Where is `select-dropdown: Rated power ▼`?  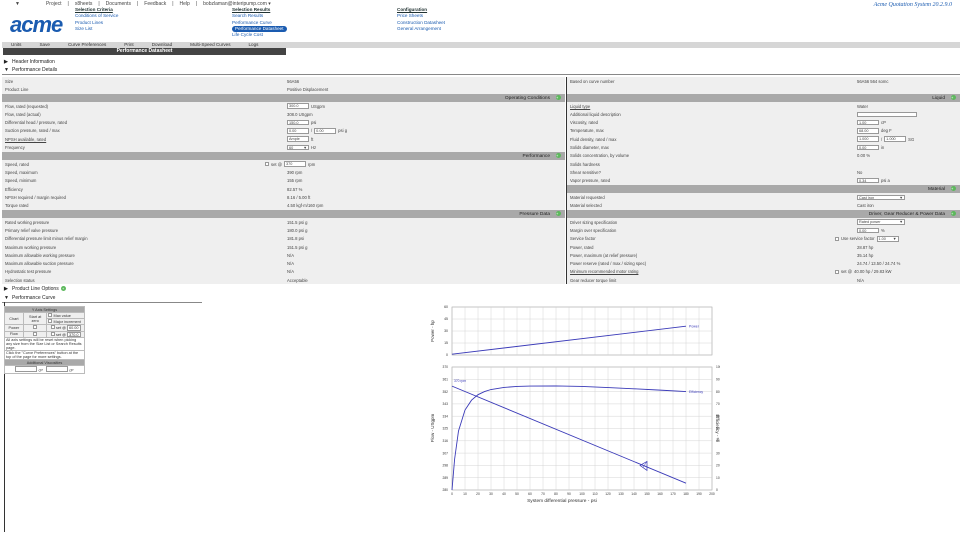
select-dropdown: Rated power ▼ is located at coordinates (881, 222).